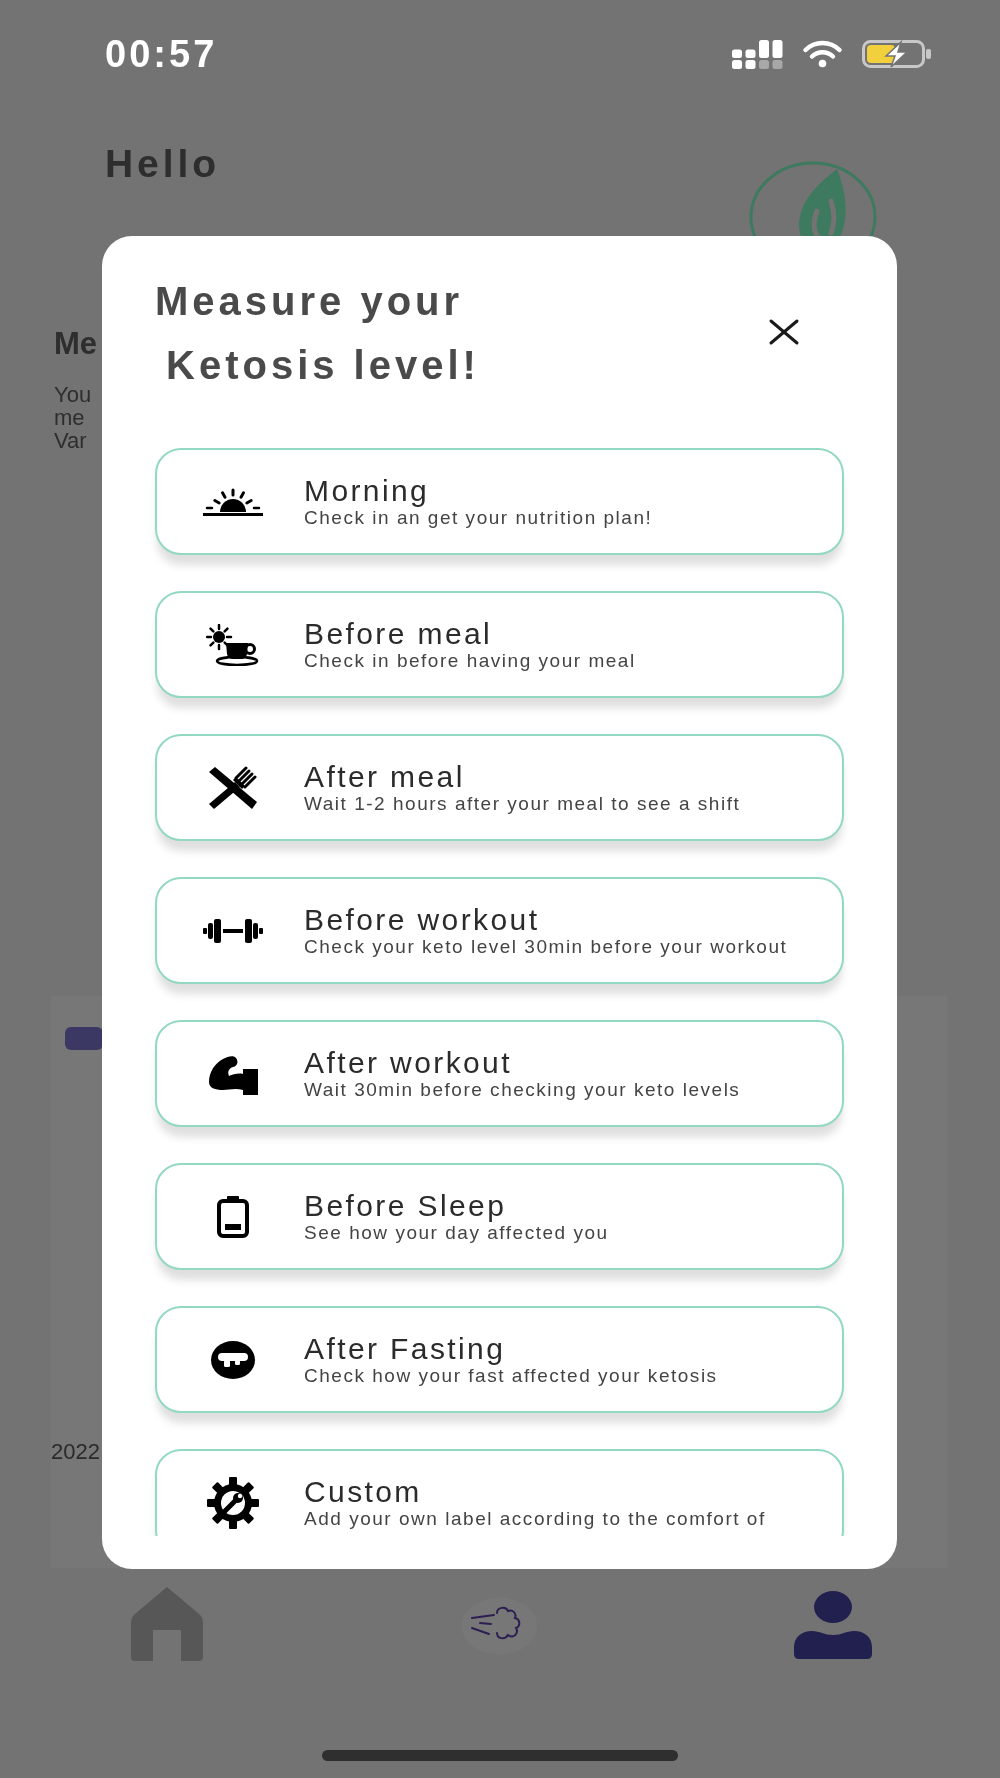 The width and height of the screenshot is (1000, 1778). I want to click on option-description: Add your own label according to the comfort of, so click(535, 1518).